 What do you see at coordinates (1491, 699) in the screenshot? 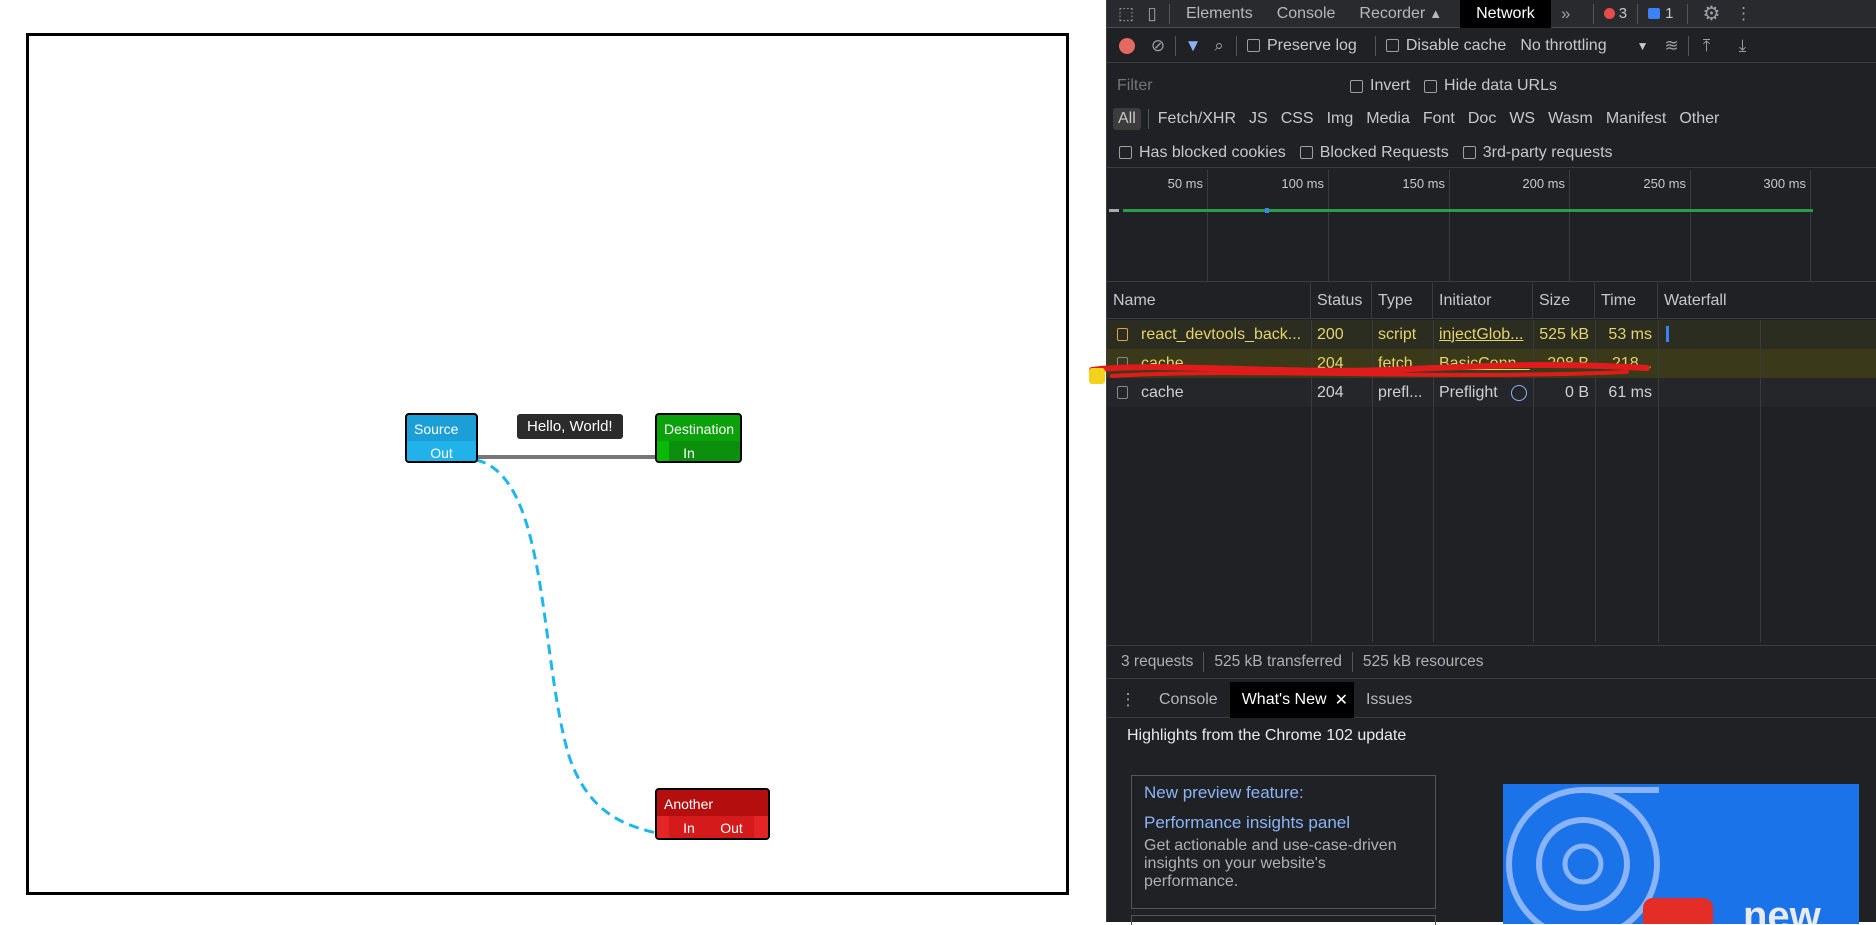
I see `drawer-tabbar: ⋮ Console What's New ✕ Issues` at bounding box center [1491, 699].